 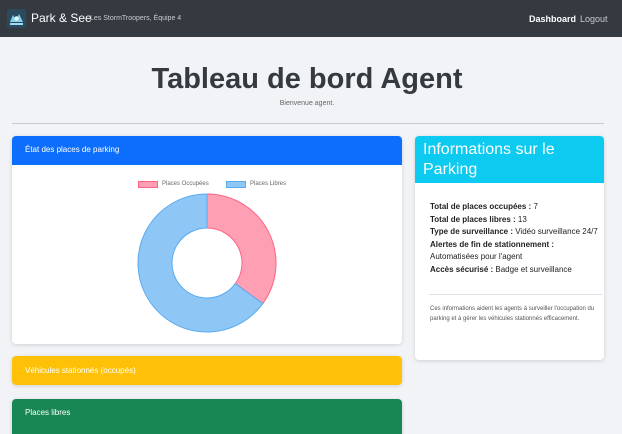 I want to click on free-spots-card: Places libres, so click(x=207, y=416).